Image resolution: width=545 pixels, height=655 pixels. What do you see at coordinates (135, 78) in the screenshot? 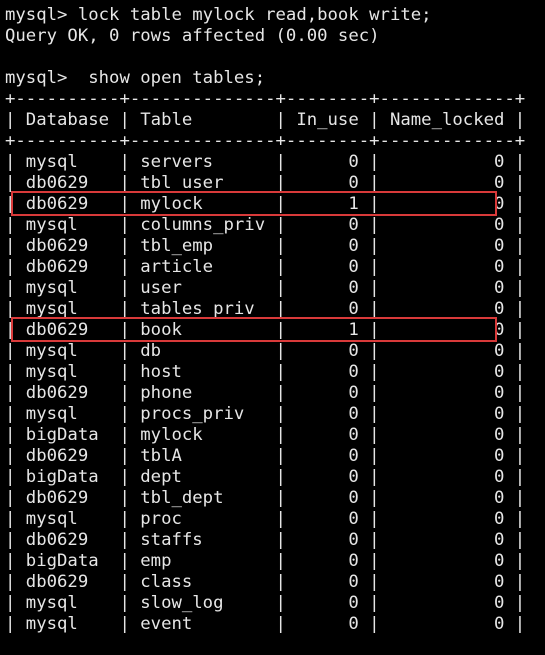
I see `command-line-show: mysql> show open tables;` at bounding box center [135, 78].